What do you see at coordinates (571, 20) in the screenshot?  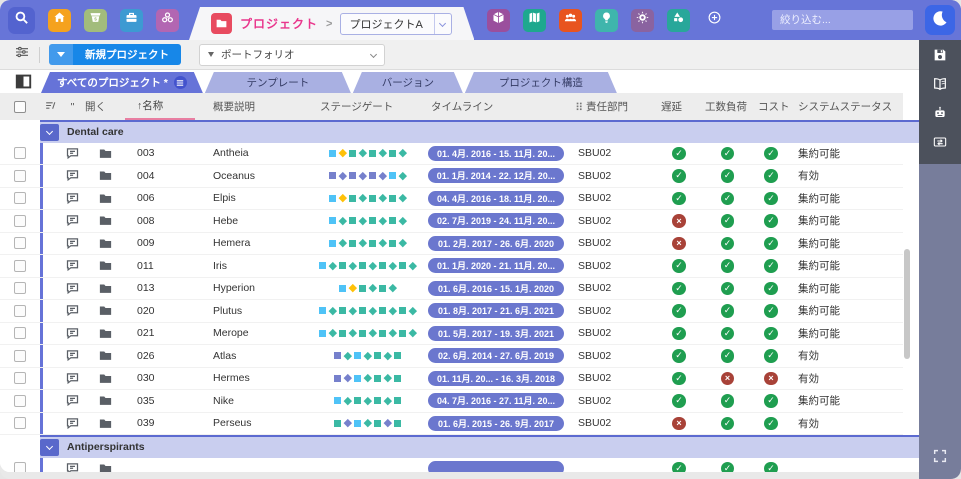 I see `resources-button` at bounding box center [571, 20].